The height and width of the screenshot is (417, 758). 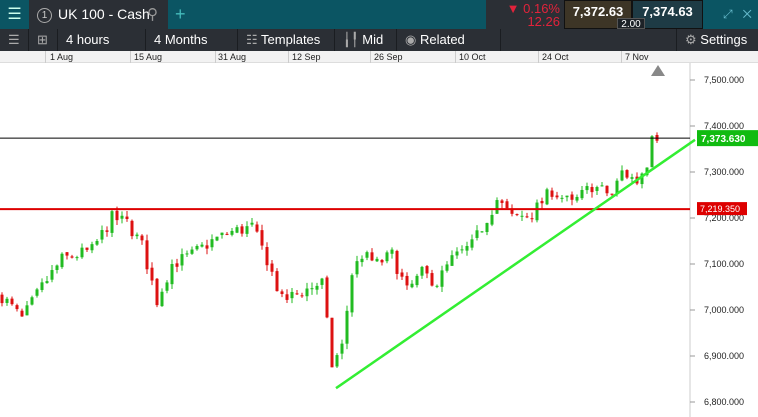 What do you see at coordinates (14, 40) in the screenshot?
I see `list-icon: ☰` at bounding box center [14, 40].